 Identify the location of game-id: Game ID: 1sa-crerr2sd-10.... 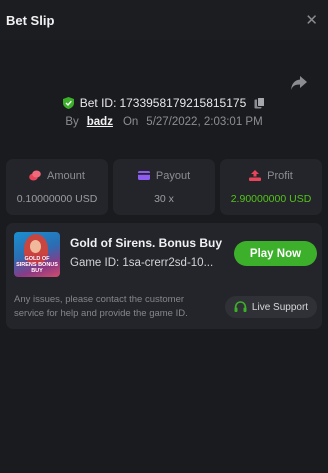
(142, 263).